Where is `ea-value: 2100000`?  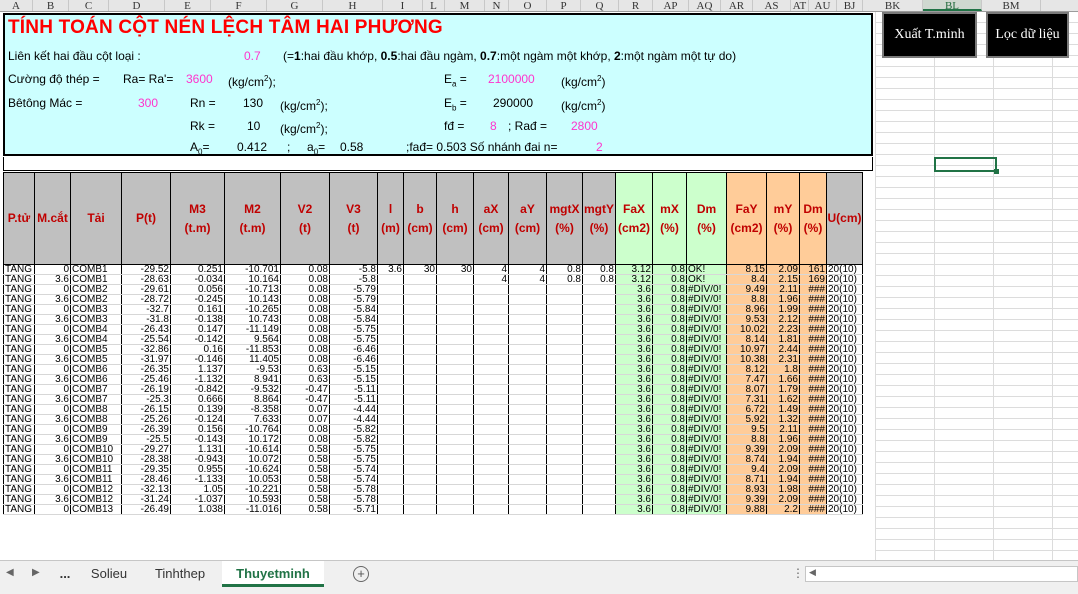 ea-value: 2100000 is located at coordinates (511, 79).